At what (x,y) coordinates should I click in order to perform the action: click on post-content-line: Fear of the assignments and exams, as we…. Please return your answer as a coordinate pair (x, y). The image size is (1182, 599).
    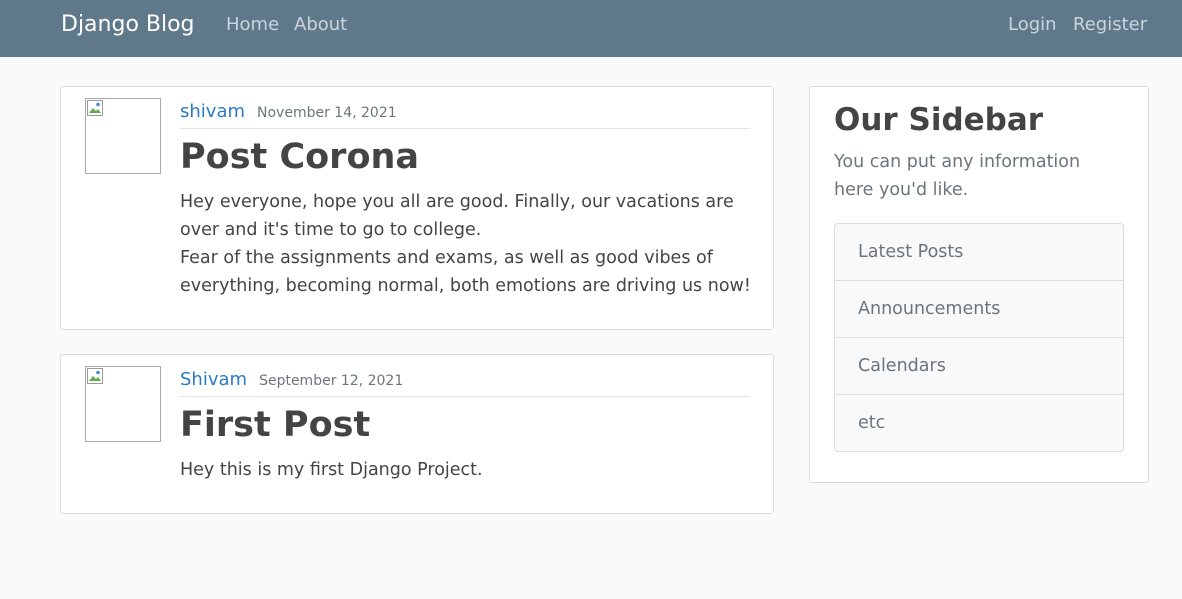
    Looking at the image, I should click on (465, 272).